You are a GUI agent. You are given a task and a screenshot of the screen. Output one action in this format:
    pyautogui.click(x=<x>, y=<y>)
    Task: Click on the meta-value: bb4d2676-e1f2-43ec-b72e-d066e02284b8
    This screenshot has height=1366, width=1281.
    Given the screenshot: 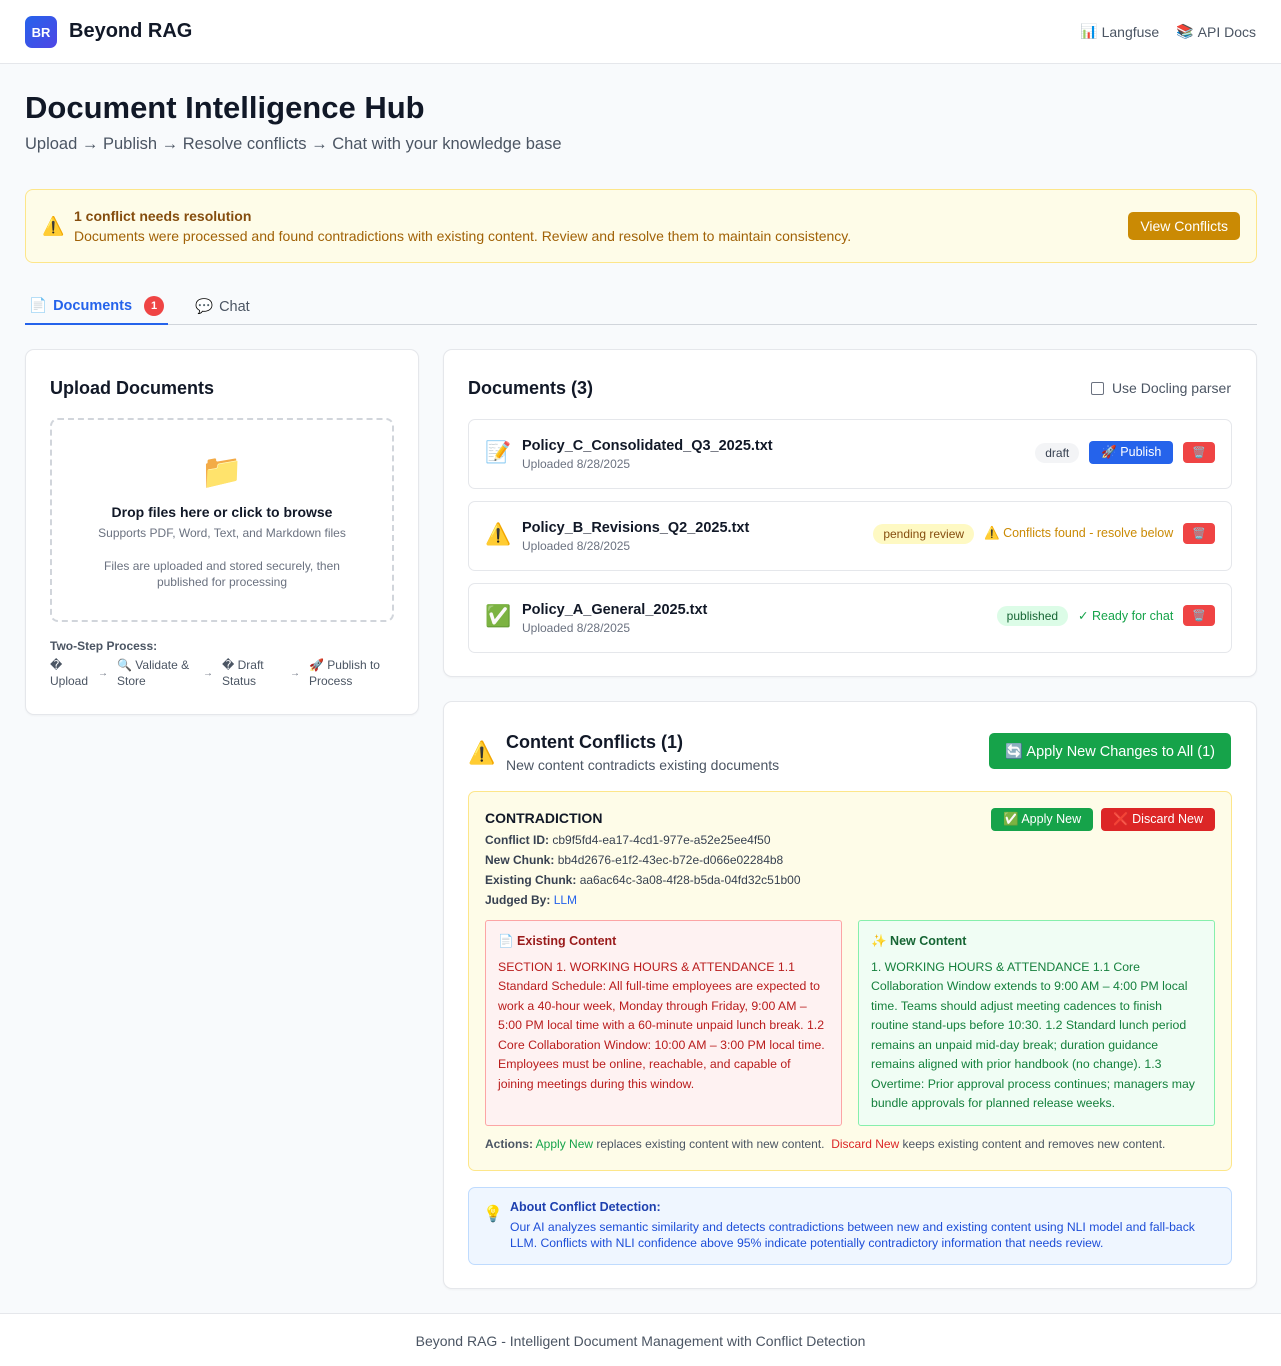 What is the action you would take?
    pyautogui.click(x=670, y=860)
    